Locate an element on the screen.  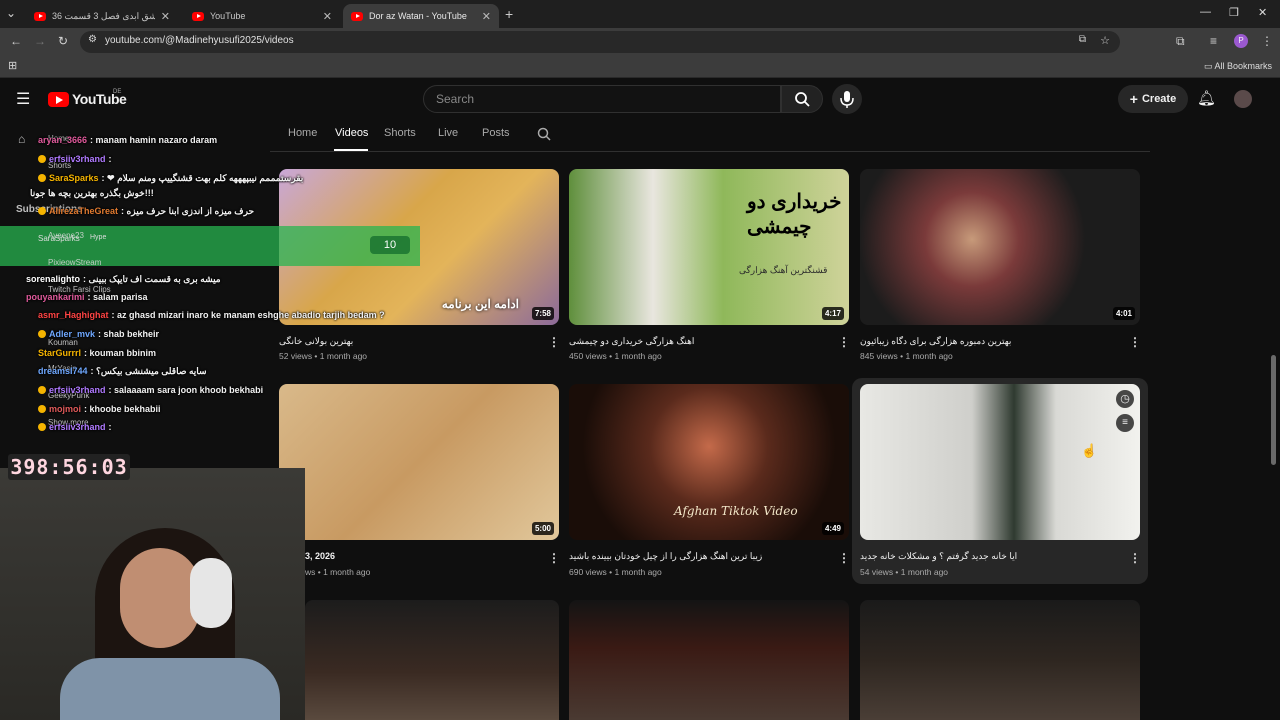
chat-message: StarGurrrl: kouman bbinim is located at coordinates (97, 353).